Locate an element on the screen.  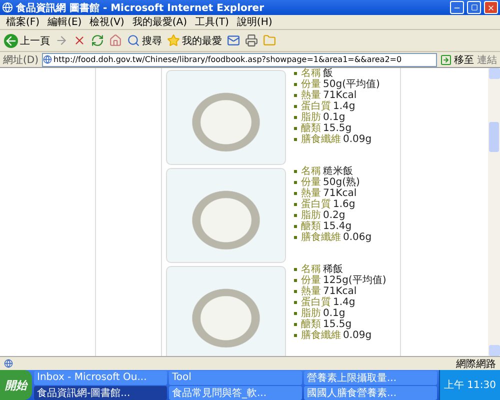
menu-item: 檔案(F) is located at coordinates (23, 22).